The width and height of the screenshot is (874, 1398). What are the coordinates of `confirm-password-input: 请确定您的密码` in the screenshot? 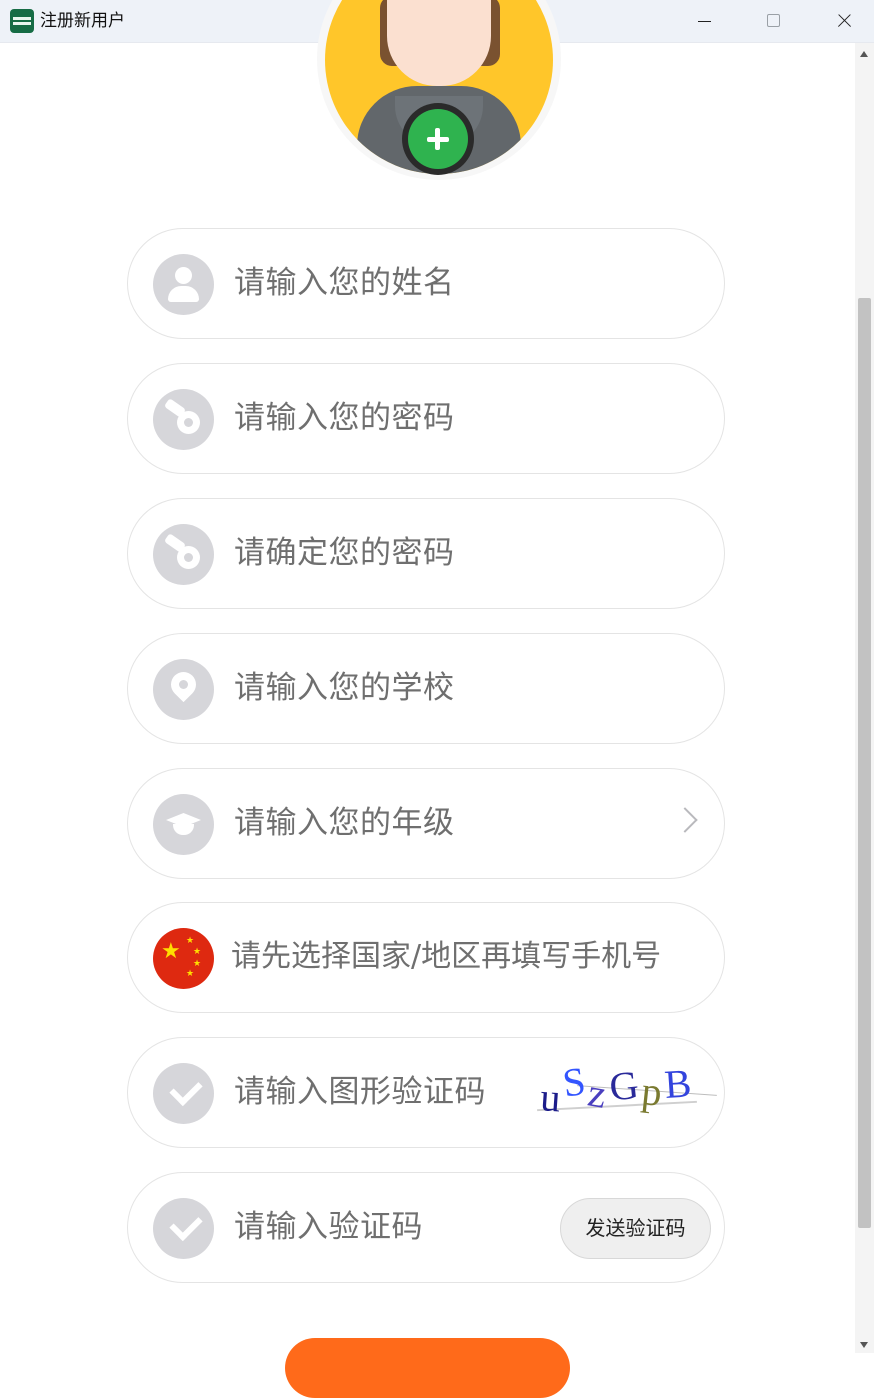 It's located at (344, 553).